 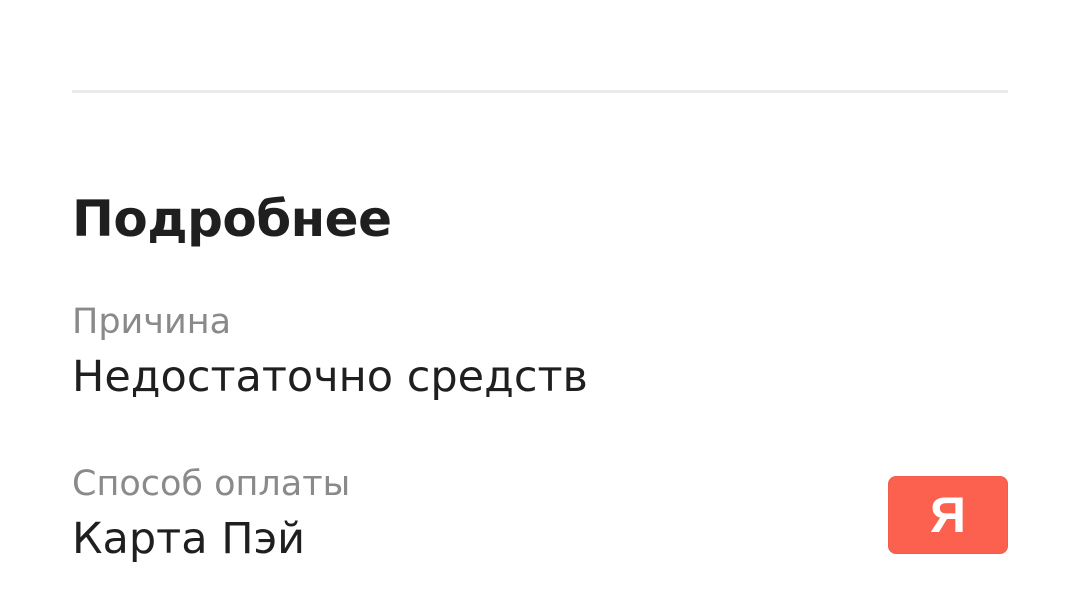 I want to click on yandex-pay-logo-icon: Я, so click(x=948, y=515).